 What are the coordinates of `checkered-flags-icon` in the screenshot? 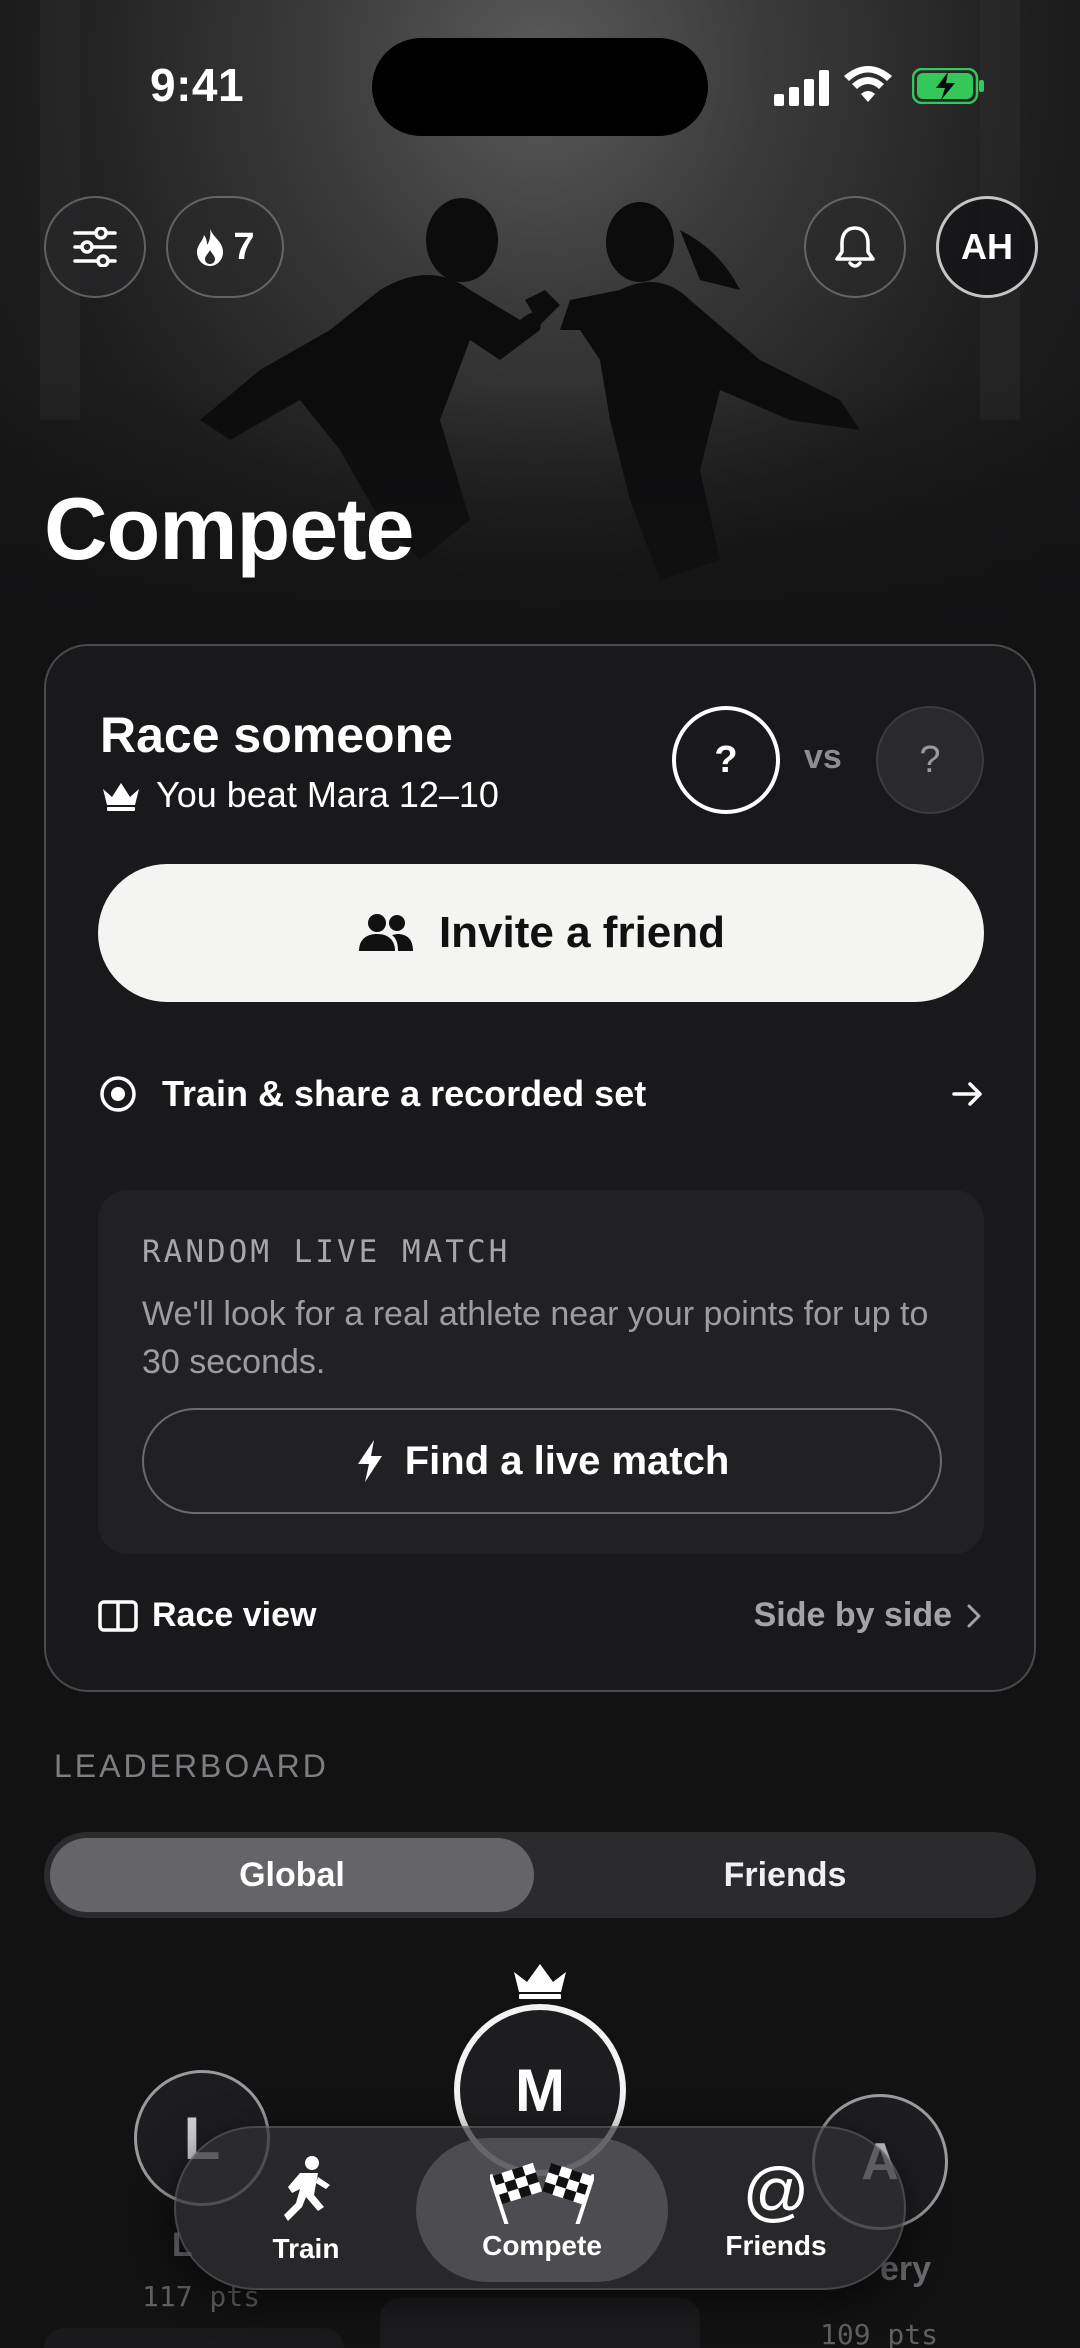 It's located at (542, 2193).